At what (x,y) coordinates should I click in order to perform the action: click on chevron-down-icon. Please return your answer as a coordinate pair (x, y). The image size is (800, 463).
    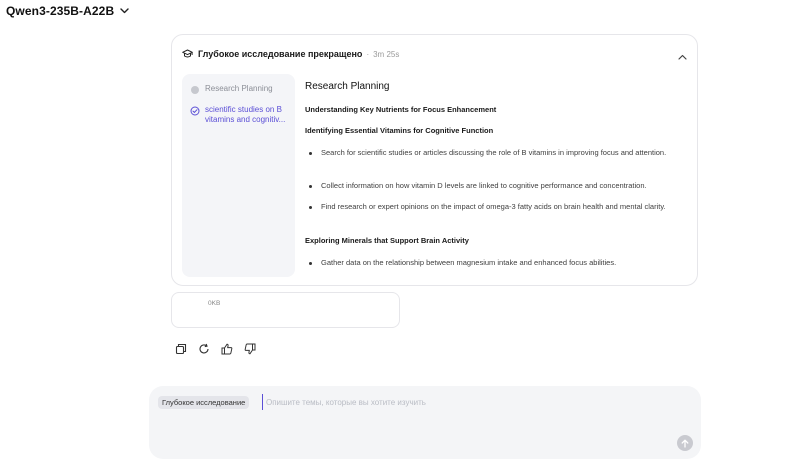
    Looking at the image, I should click on (124, 11).